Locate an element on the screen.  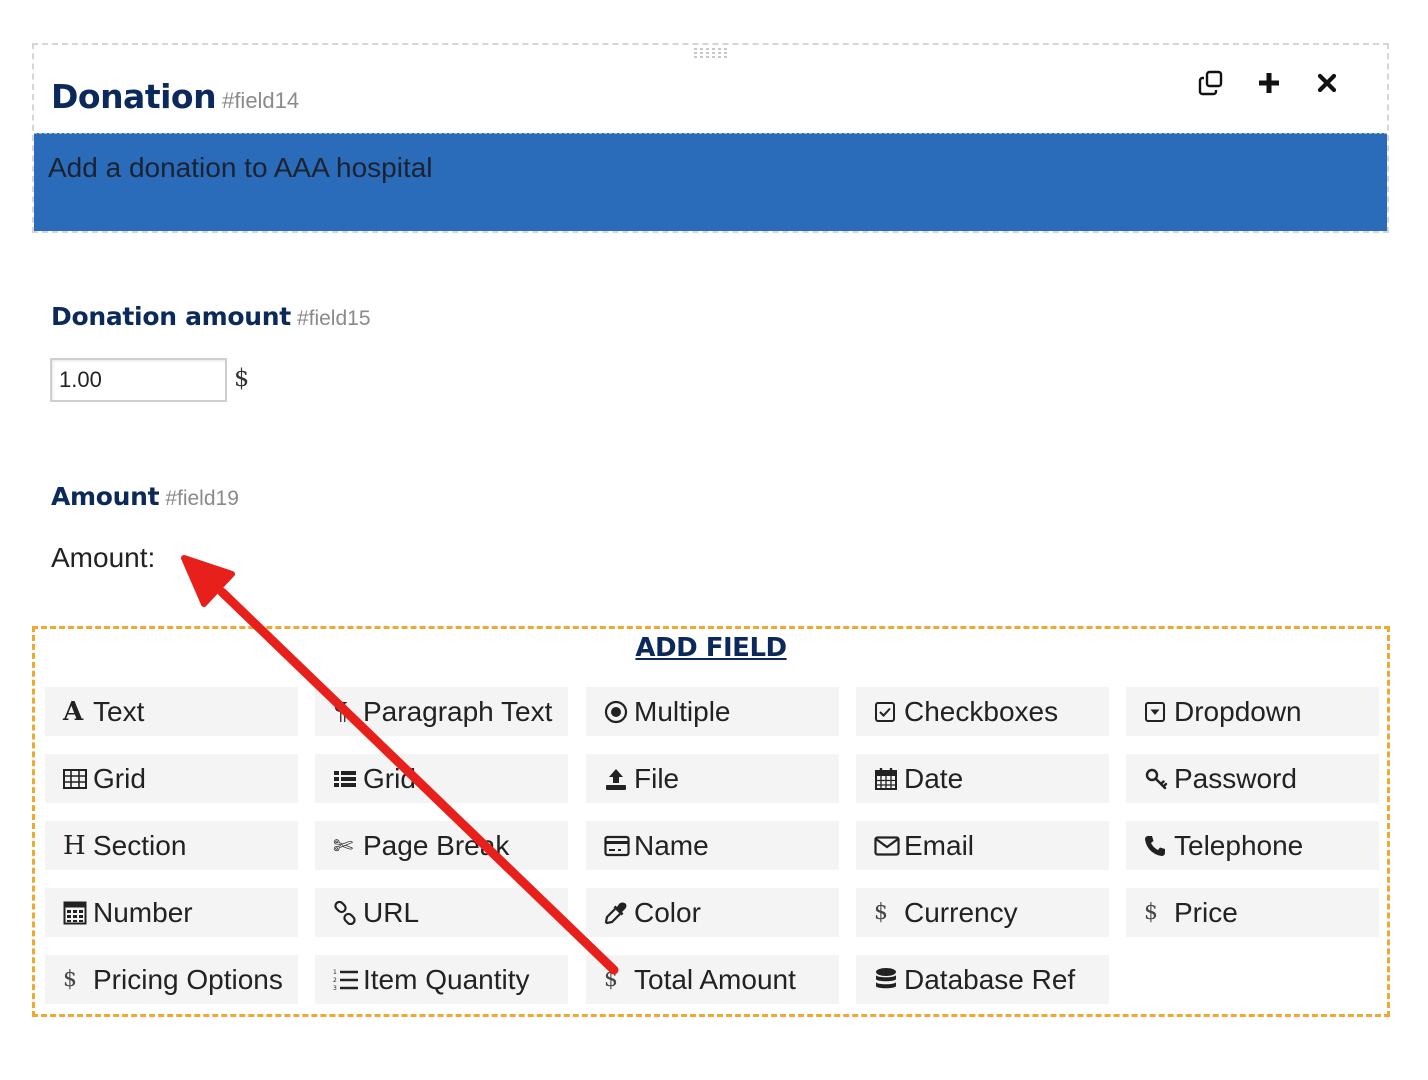
upload-icon is located at coordinates (617, 779).